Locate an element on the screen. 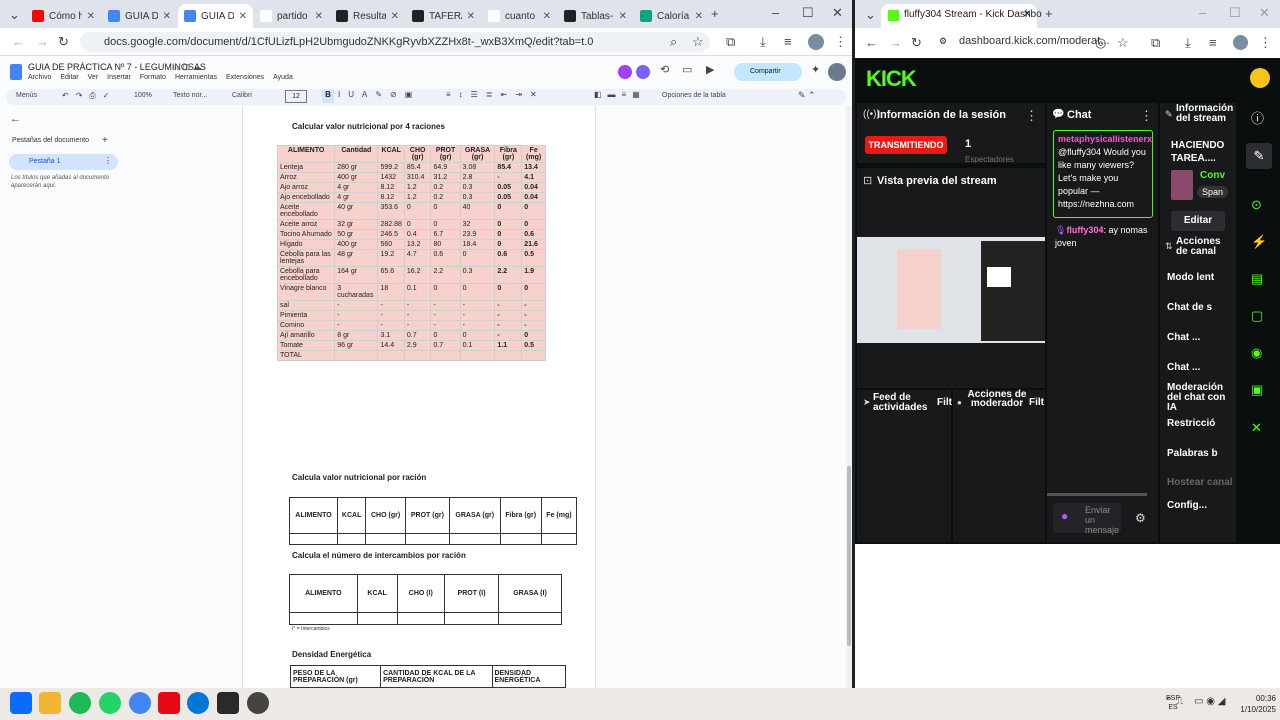  account-avatar is located at coordinates (837, 72).